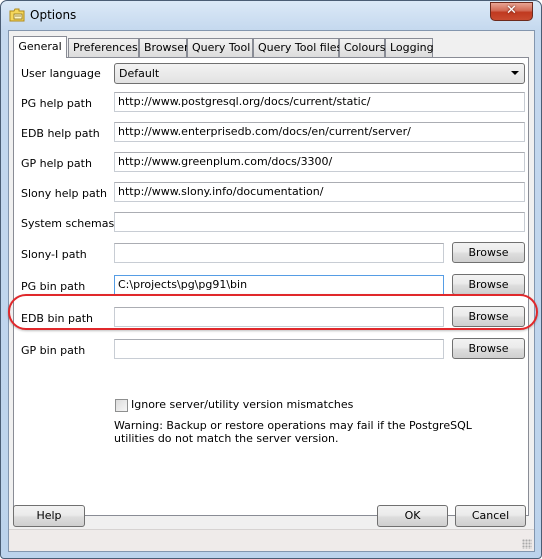  What do you see at coordinates (297, 47) in the screenshot?
I see `tab-query-tool-files: Query Tool files` at bounding box center [297, 47].